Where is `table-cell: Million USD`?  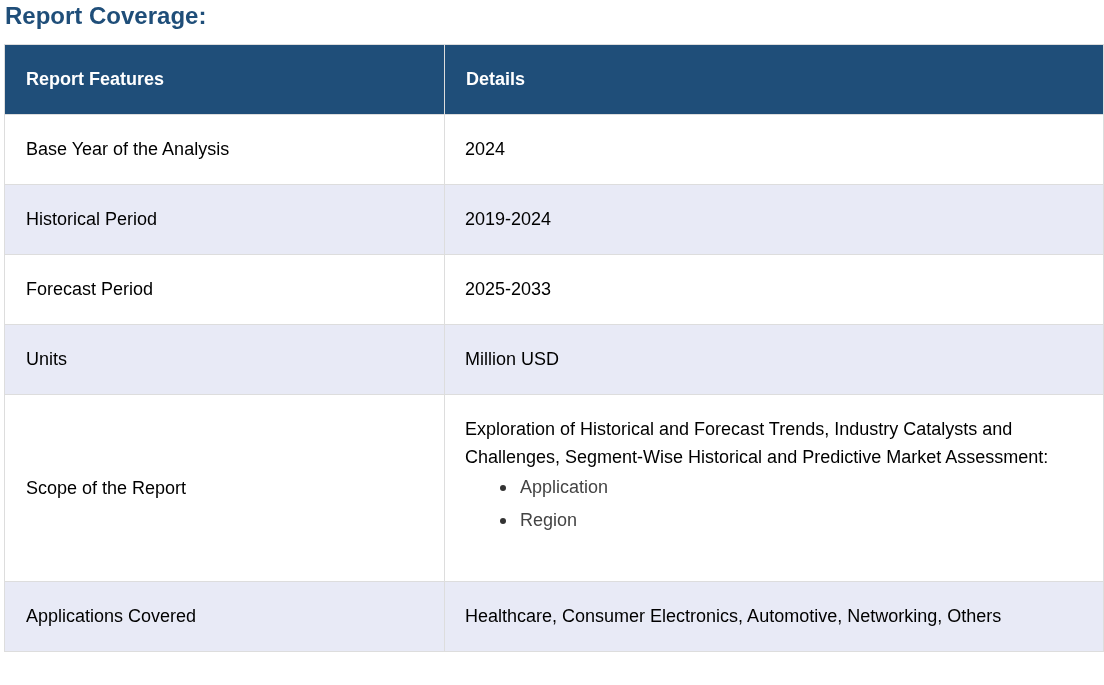 table-cell: Million USD is located at coordinates (774, 359).